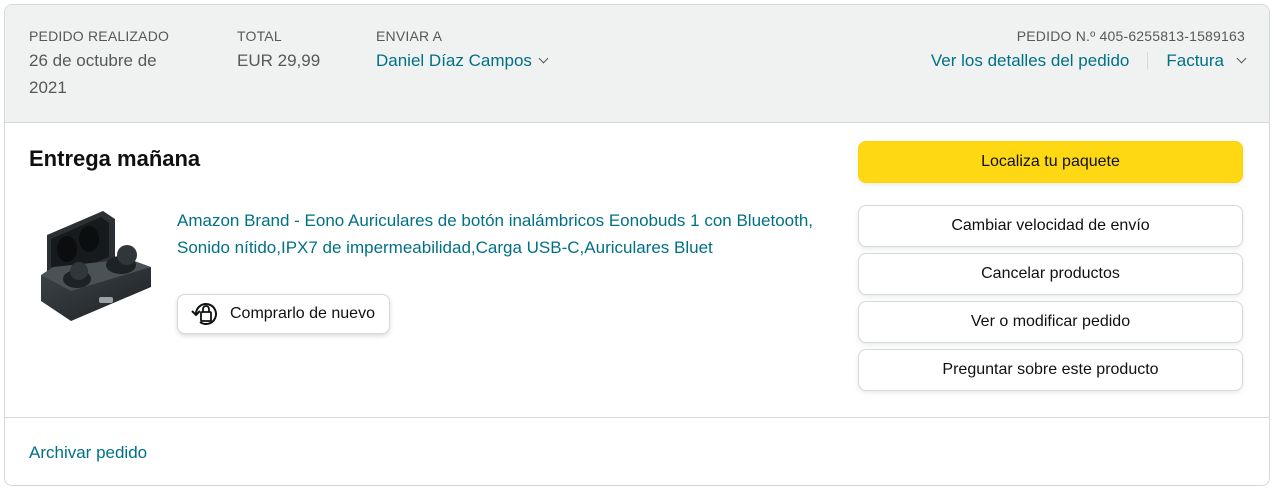 This screenshot has height=496, width=1280. I want to click on ship-to-name: Daniel Díaz Campos, so click(454, 60).